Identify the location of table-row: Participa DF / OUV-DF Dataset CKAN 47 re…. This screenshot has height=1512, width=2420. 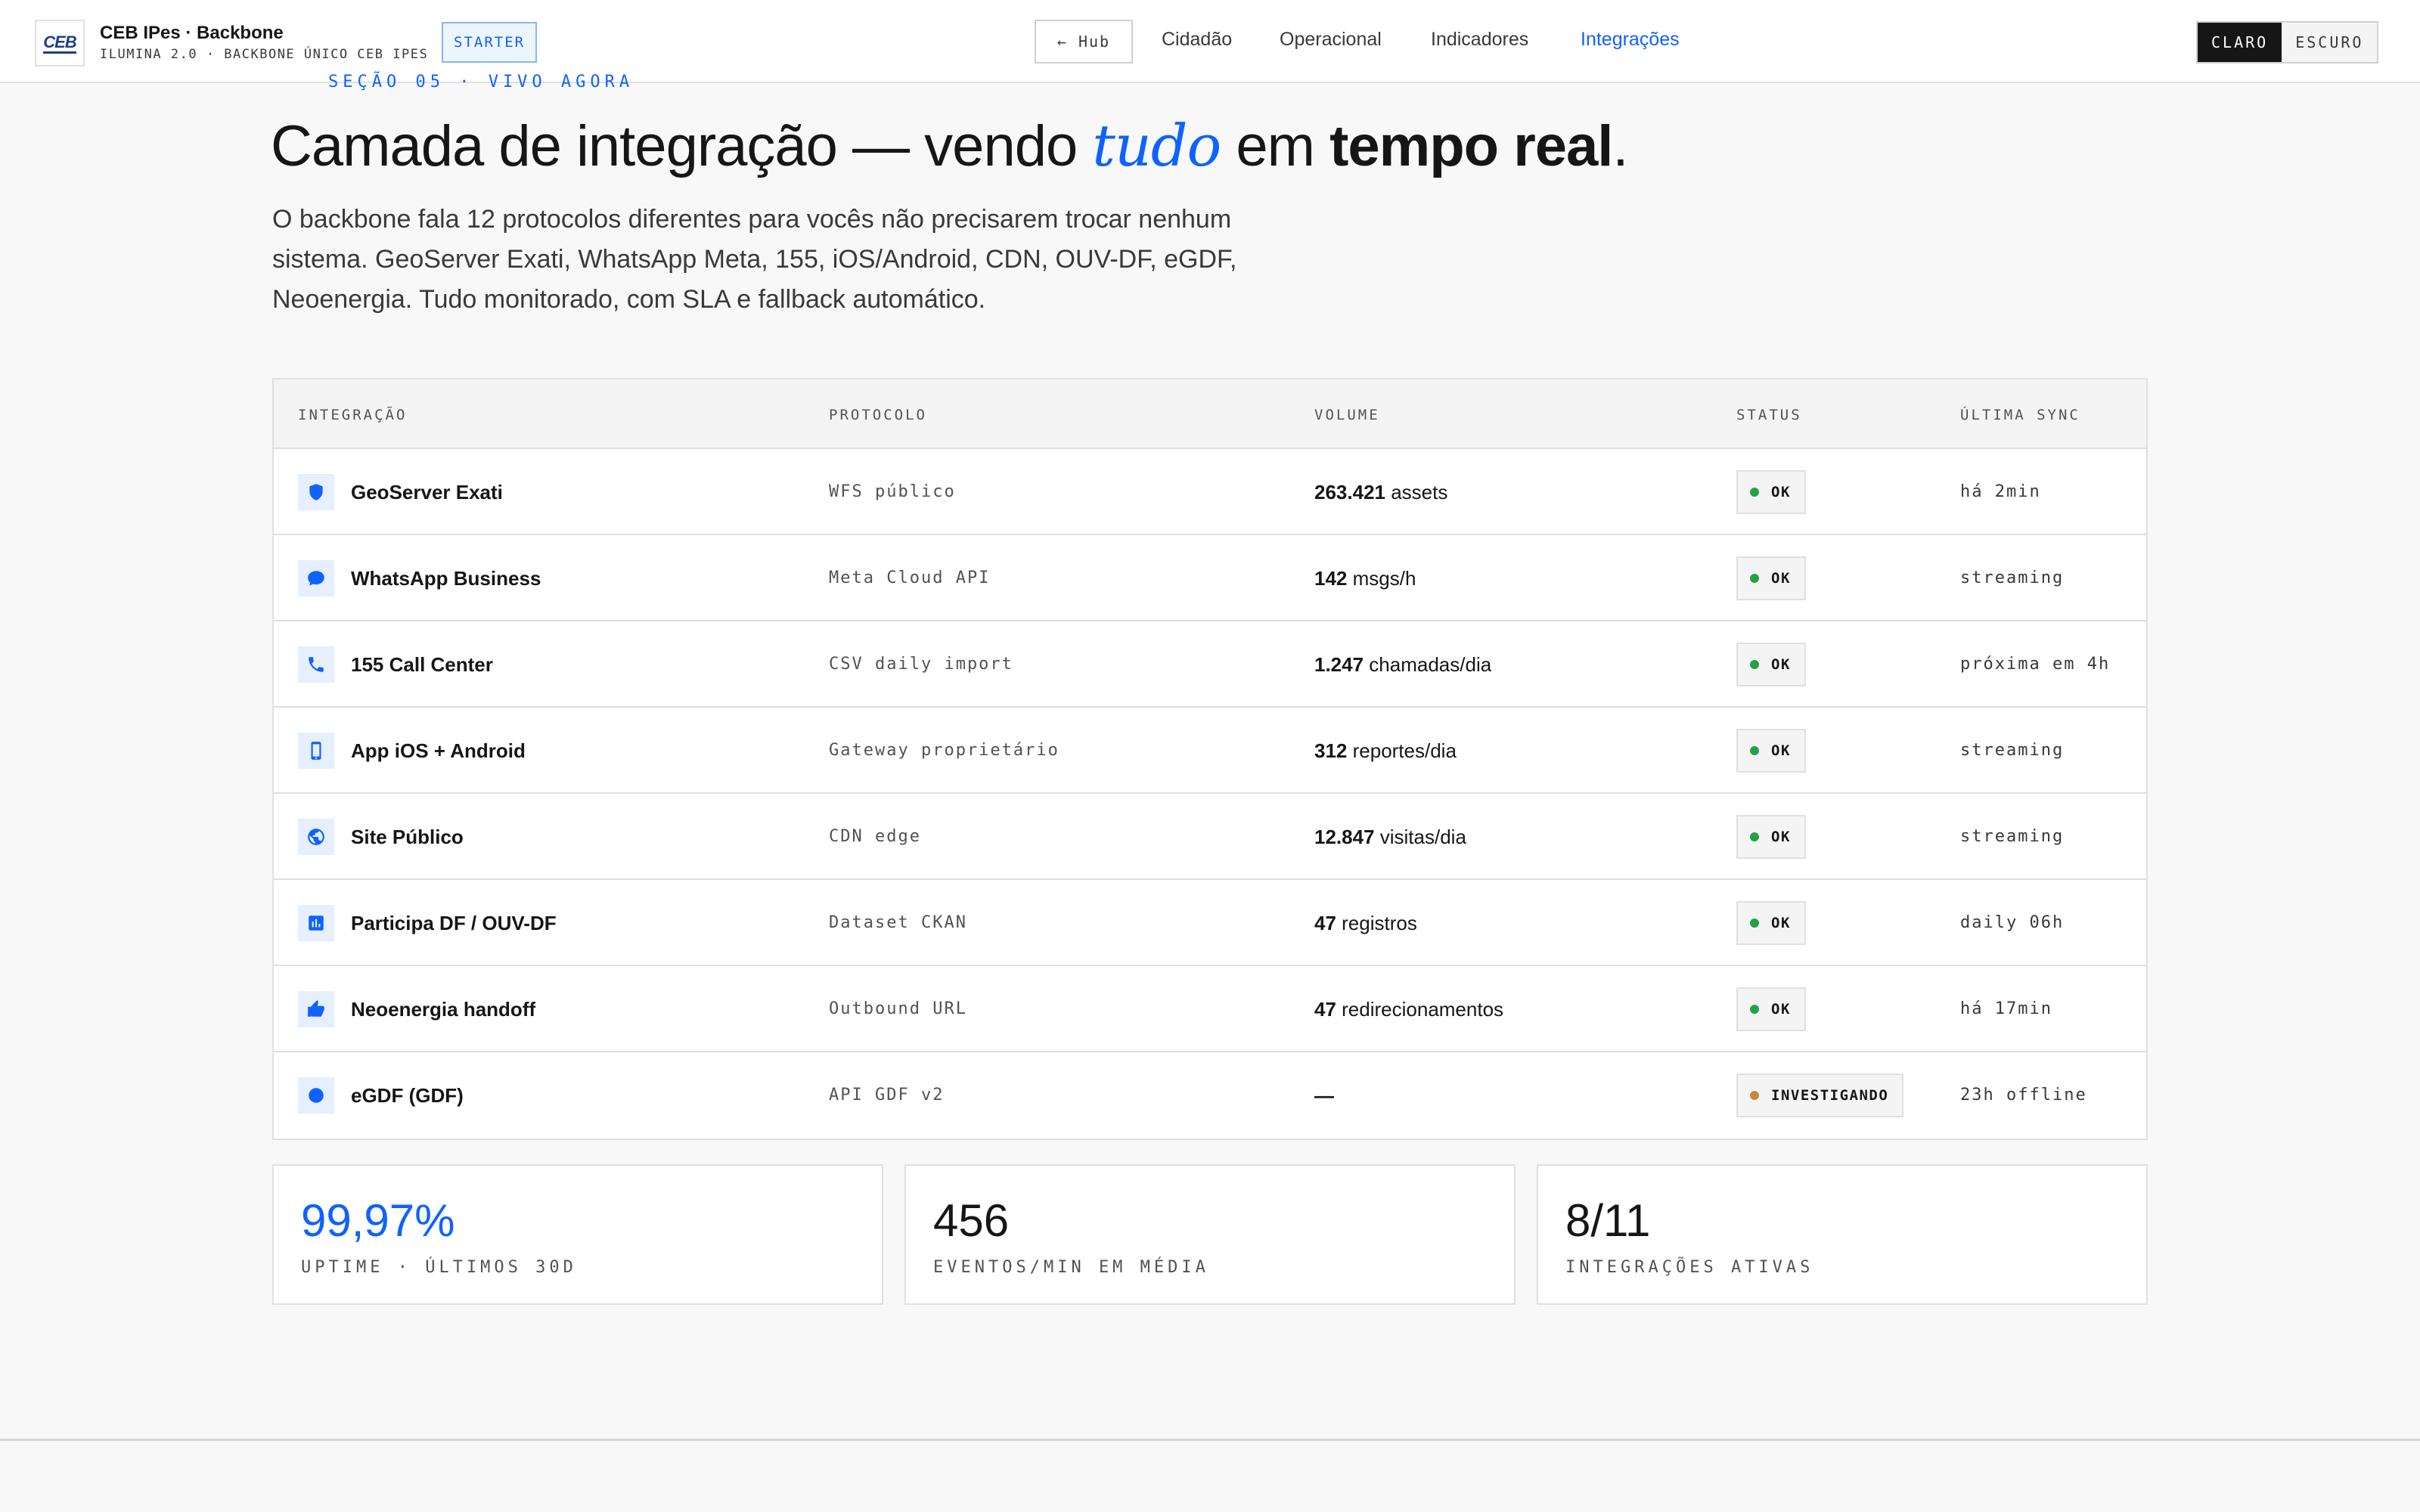
(1210, 923).